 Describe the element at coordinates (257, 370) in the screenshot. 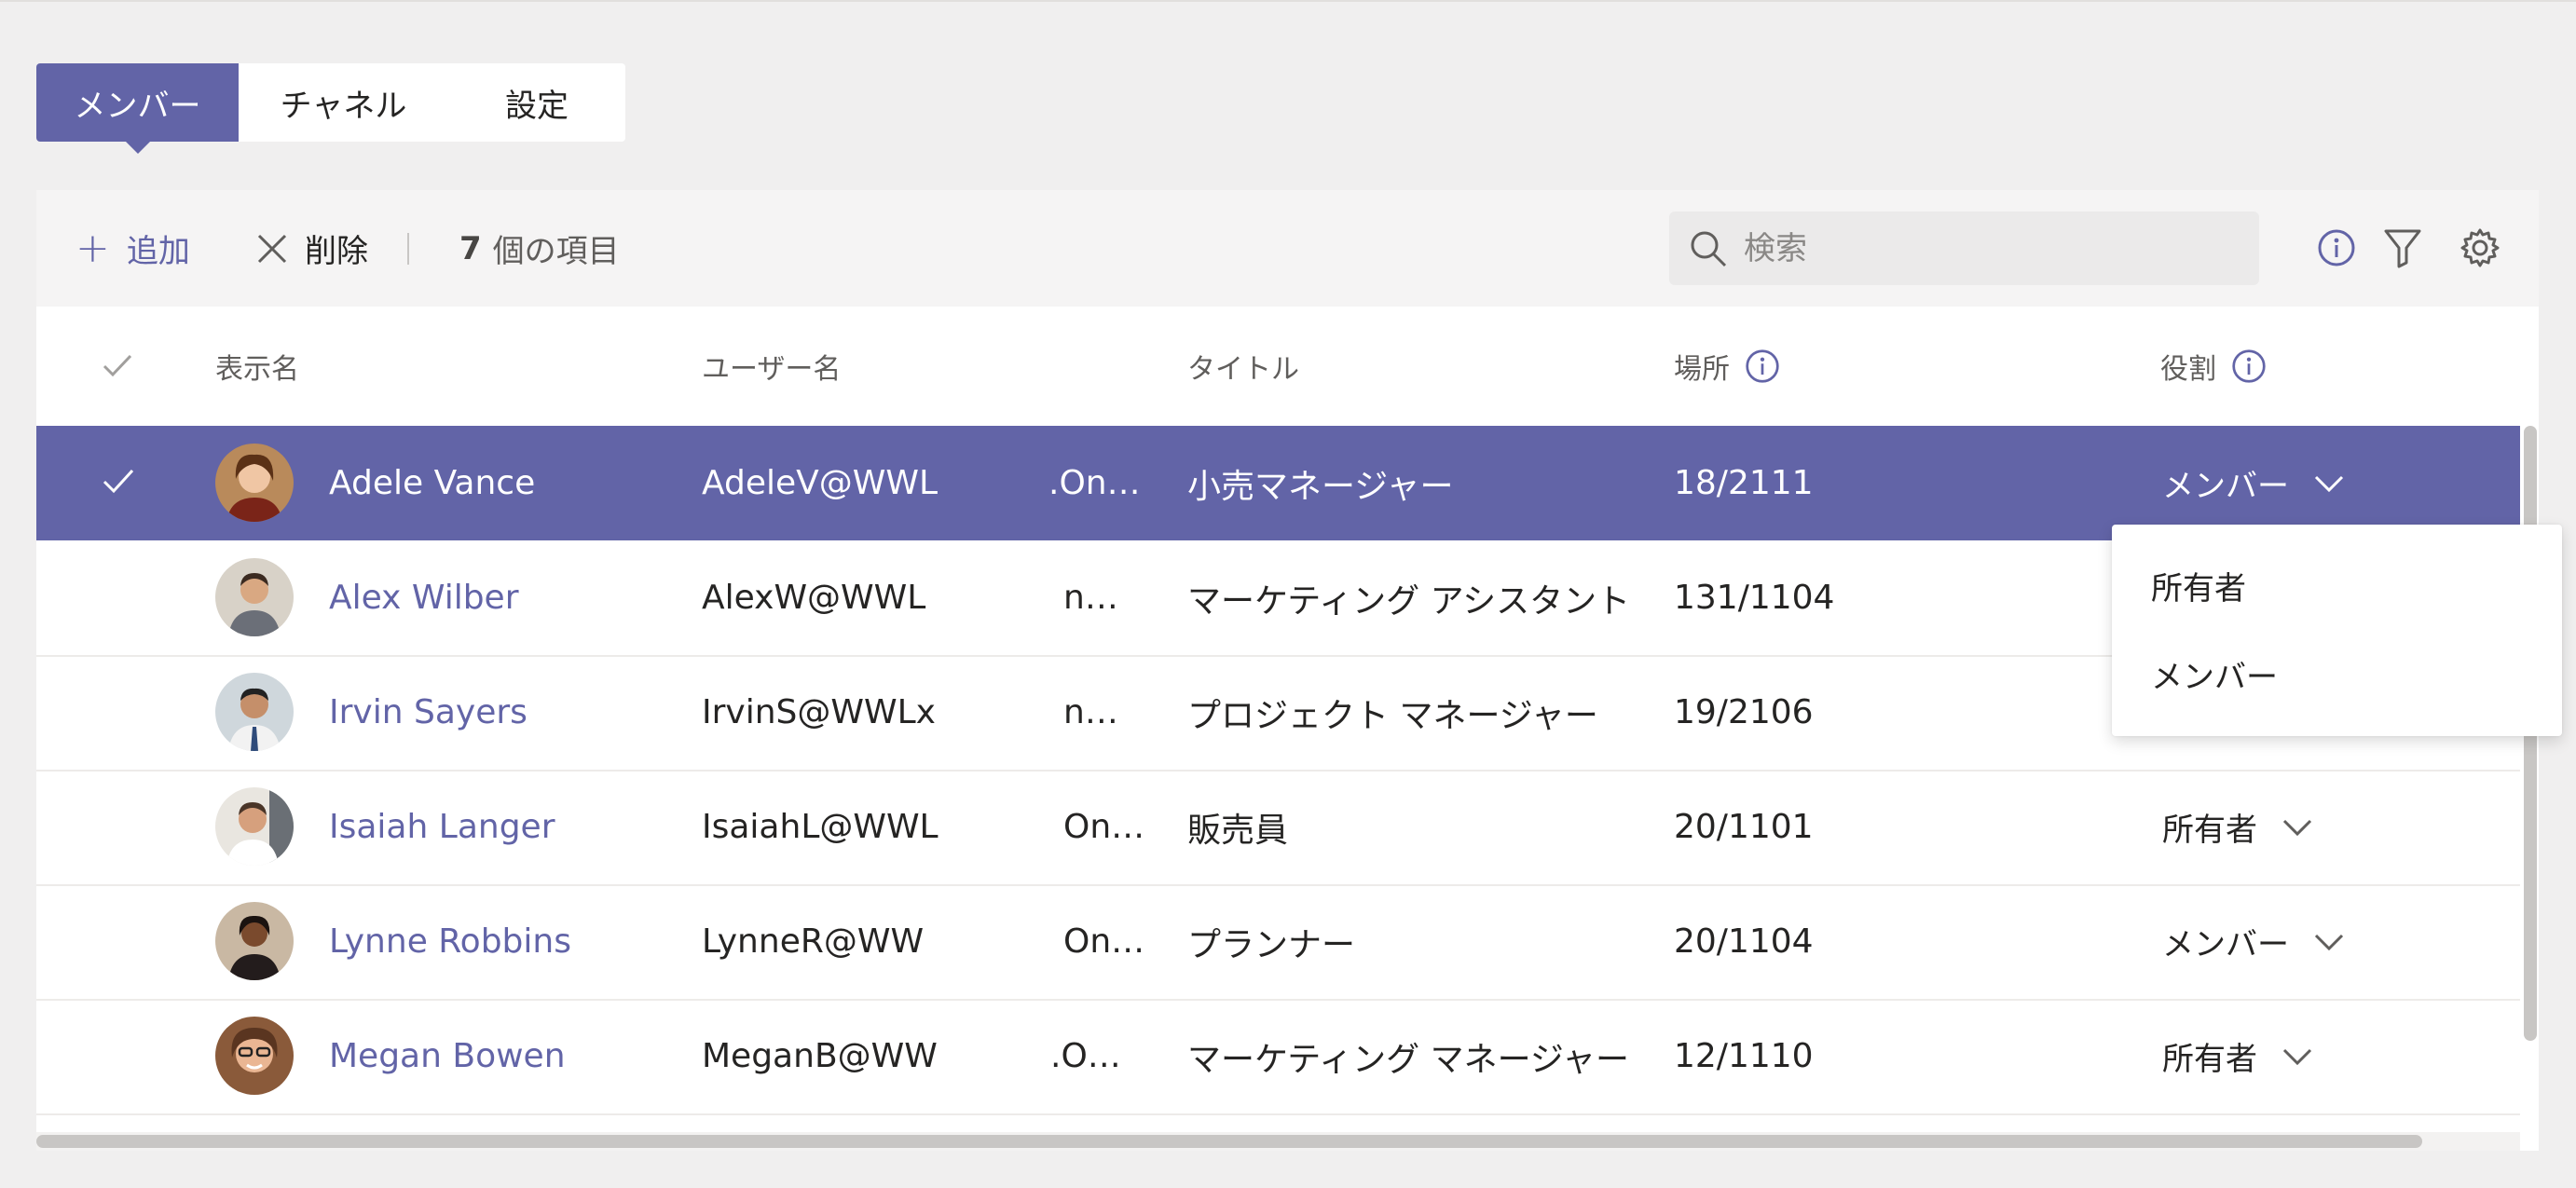

I see `column-display-name-label: 表示名` at that location.